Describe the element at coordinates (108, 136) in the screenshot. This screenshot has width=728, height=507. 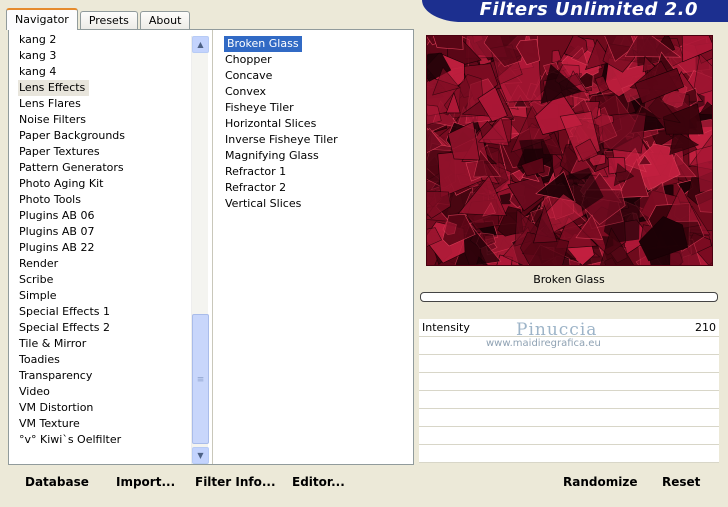
I see `category-item: Paper Backgrounds` at that location.